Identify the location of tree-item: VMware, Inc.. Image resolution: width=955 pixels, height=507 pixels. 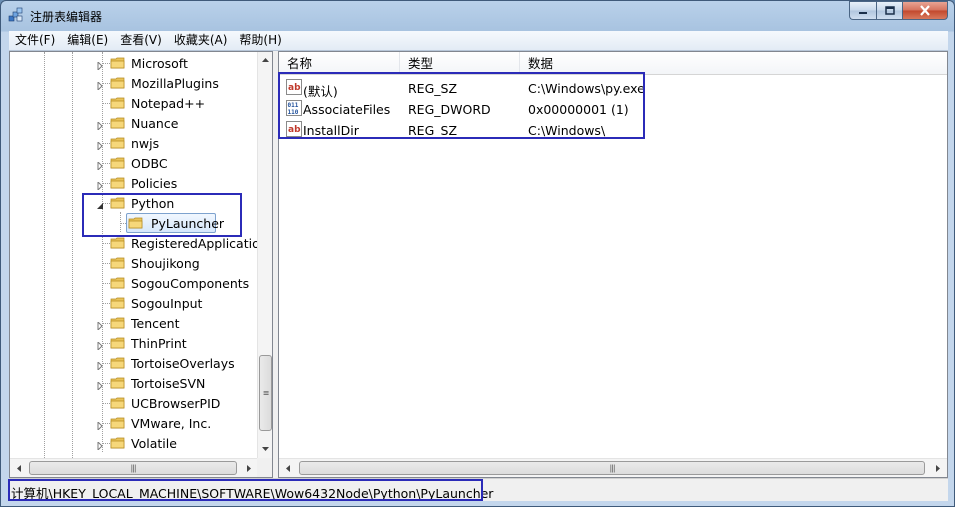
(133, 423).